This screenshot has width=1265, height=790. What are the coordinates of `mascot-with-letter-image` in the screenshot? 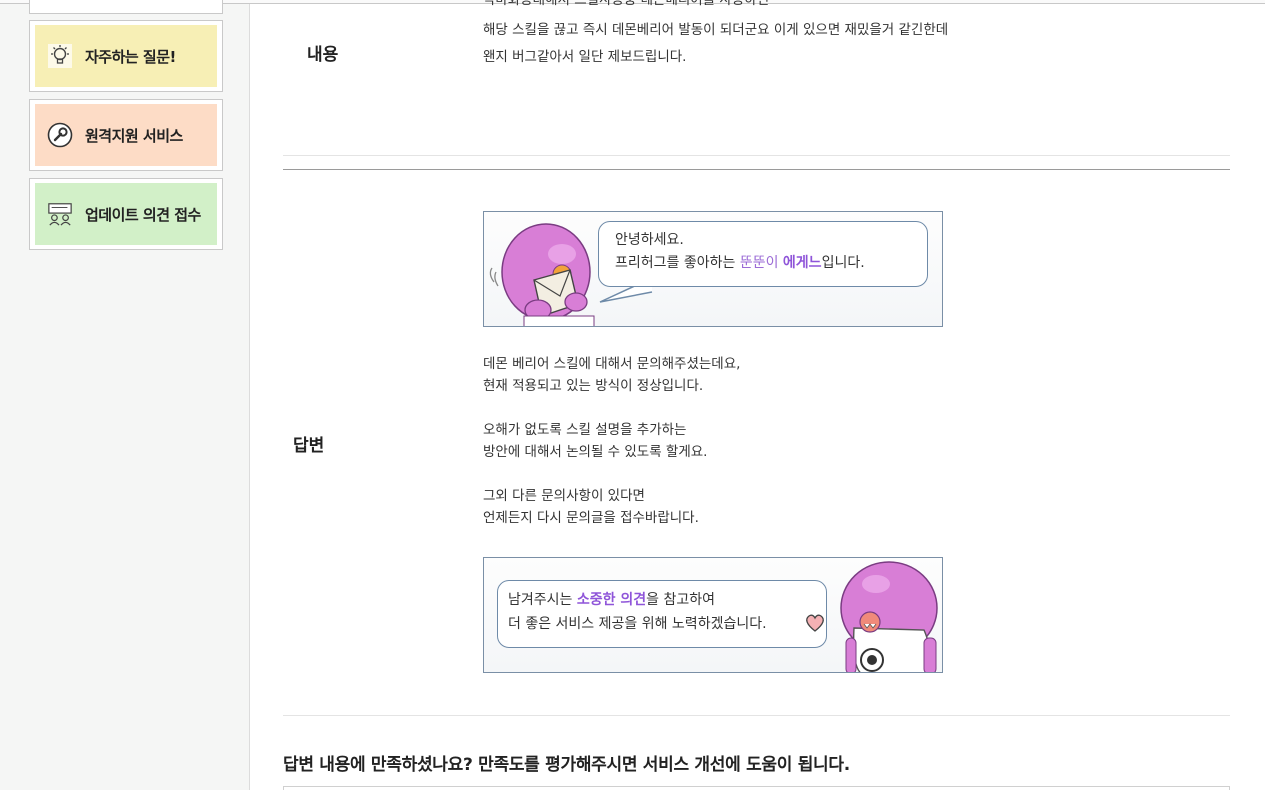 It's located at (542, 274).